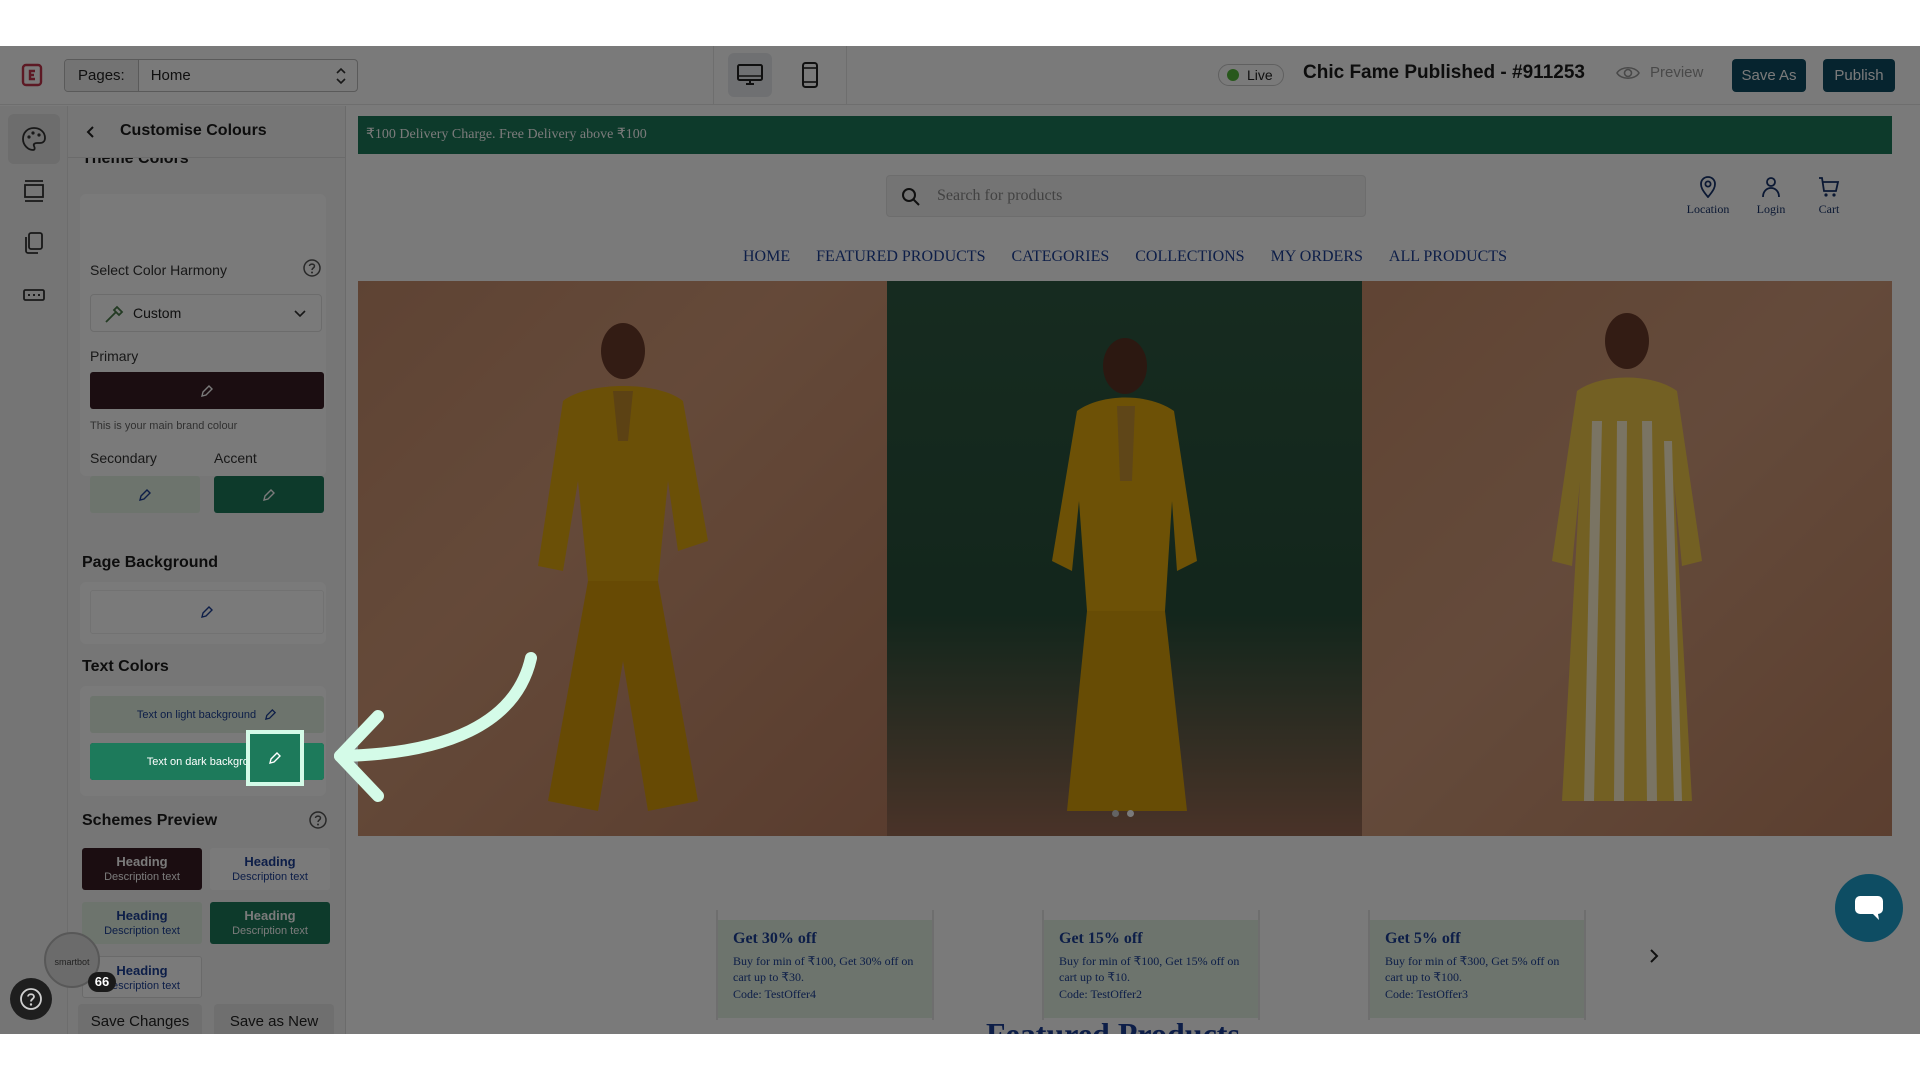 This screenshot has height=1080, width=1920. Describe the element at coordinates (235, 458) in the screenshot. I see `accent-label: Accent` at that location.